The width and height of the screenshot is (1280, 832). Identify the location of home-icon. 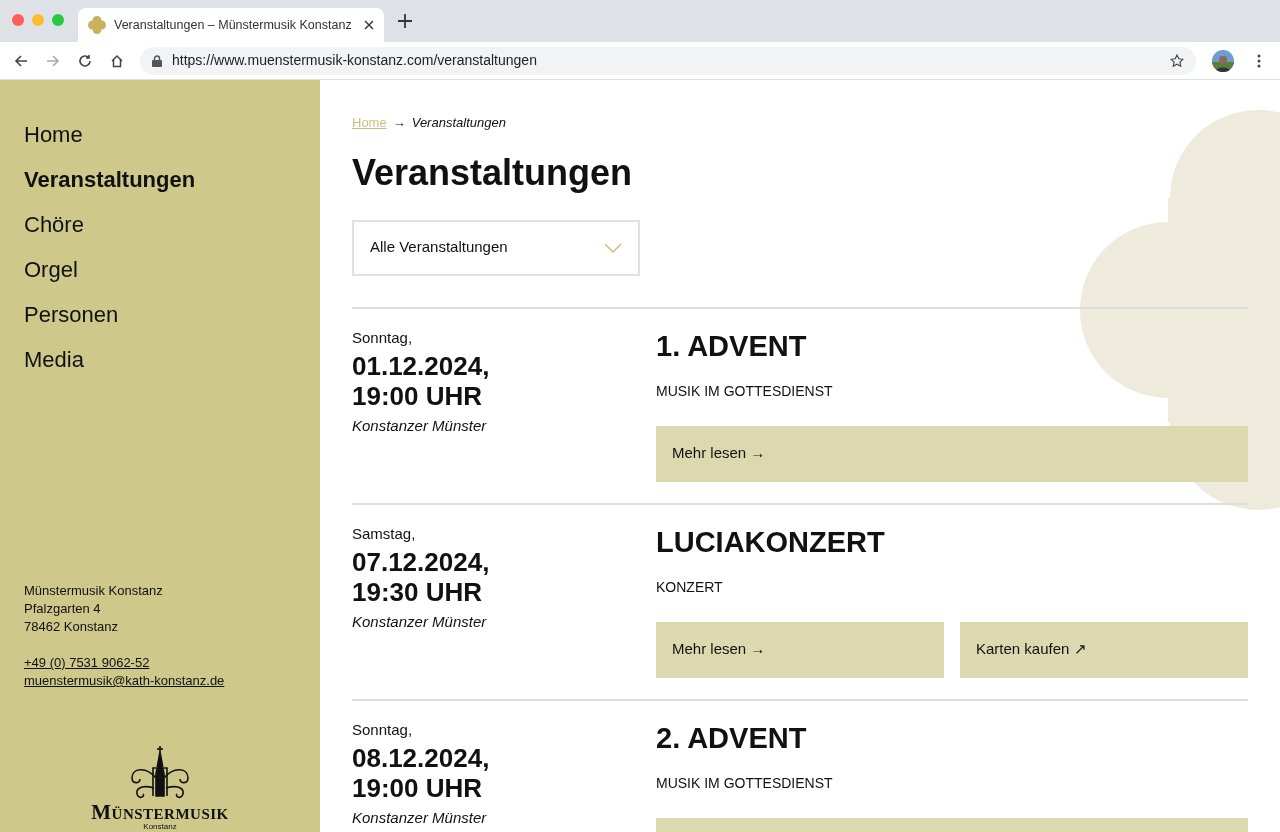
(117, 60).